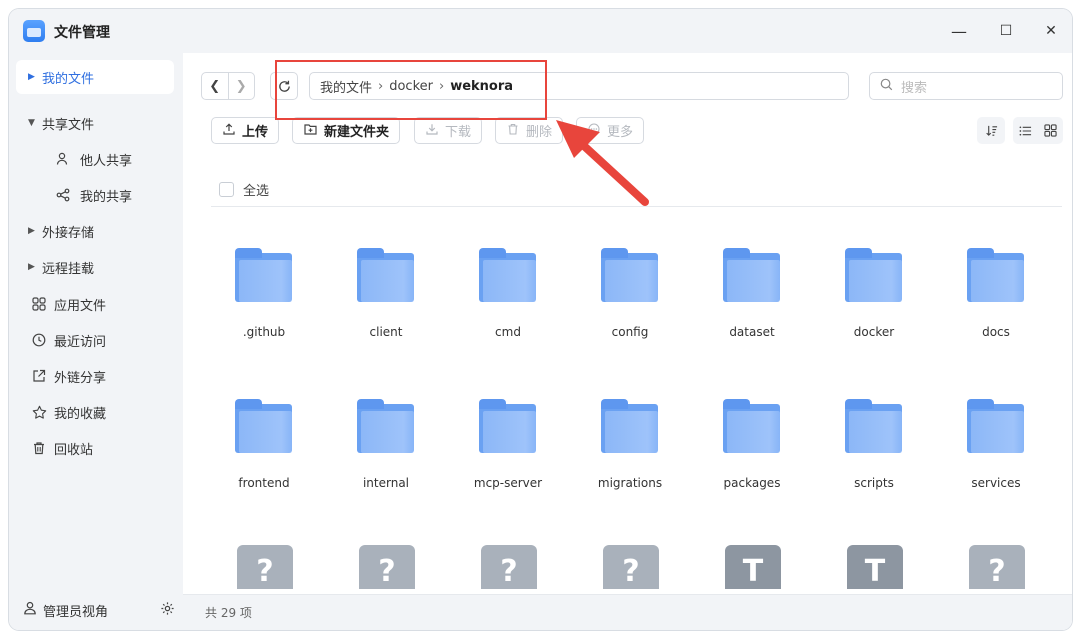 The height and width of the screenshot is (637, 1080). I want to click on apps-grid-icon, so click(39, 304).